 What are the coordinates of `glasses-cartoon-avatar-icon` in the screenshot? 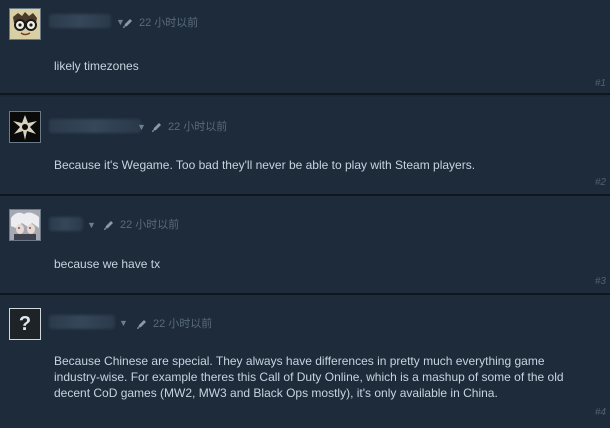 It's located at (25, 24).